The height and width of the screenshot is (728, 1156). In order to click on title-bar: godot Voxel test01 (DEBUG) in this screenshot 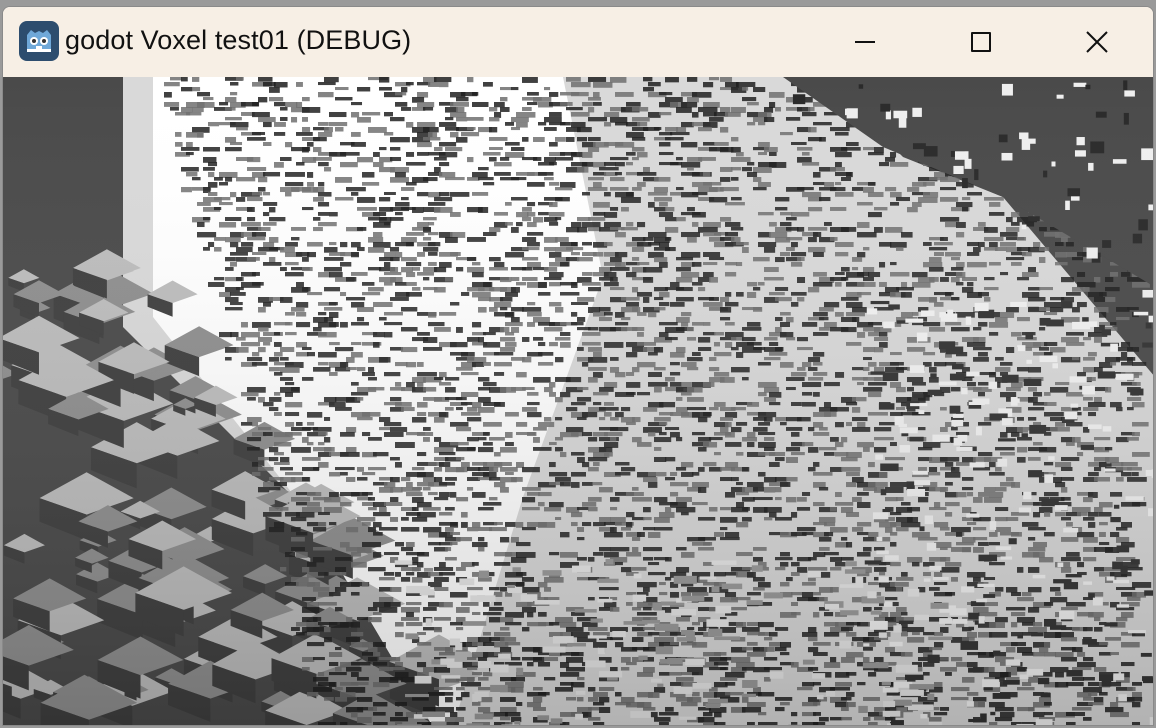, I will do `click(578, 42)`.